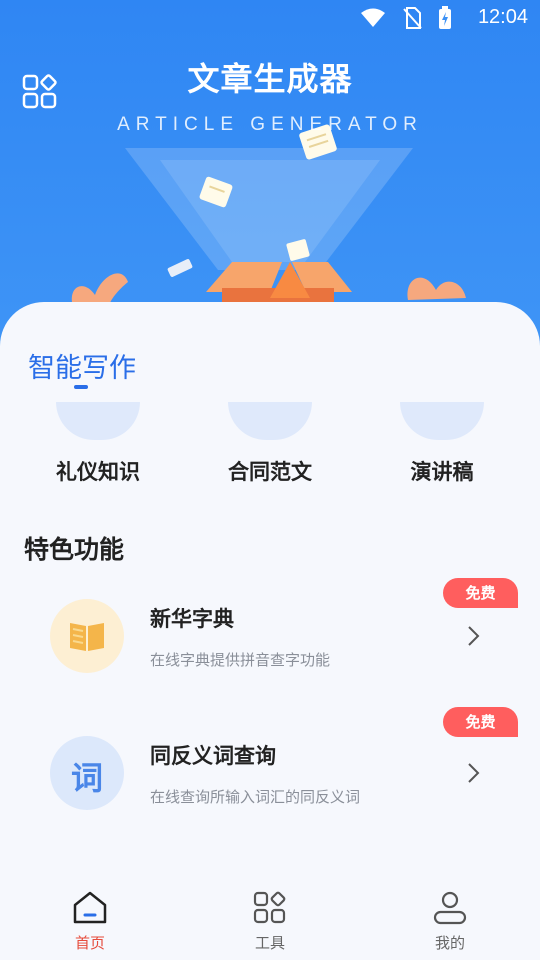 The image size is (540, 960). What do you see at coordinates (449, 943) in the screenshot?
I see `tab-label: 我的` at bounding box center [449, 943].